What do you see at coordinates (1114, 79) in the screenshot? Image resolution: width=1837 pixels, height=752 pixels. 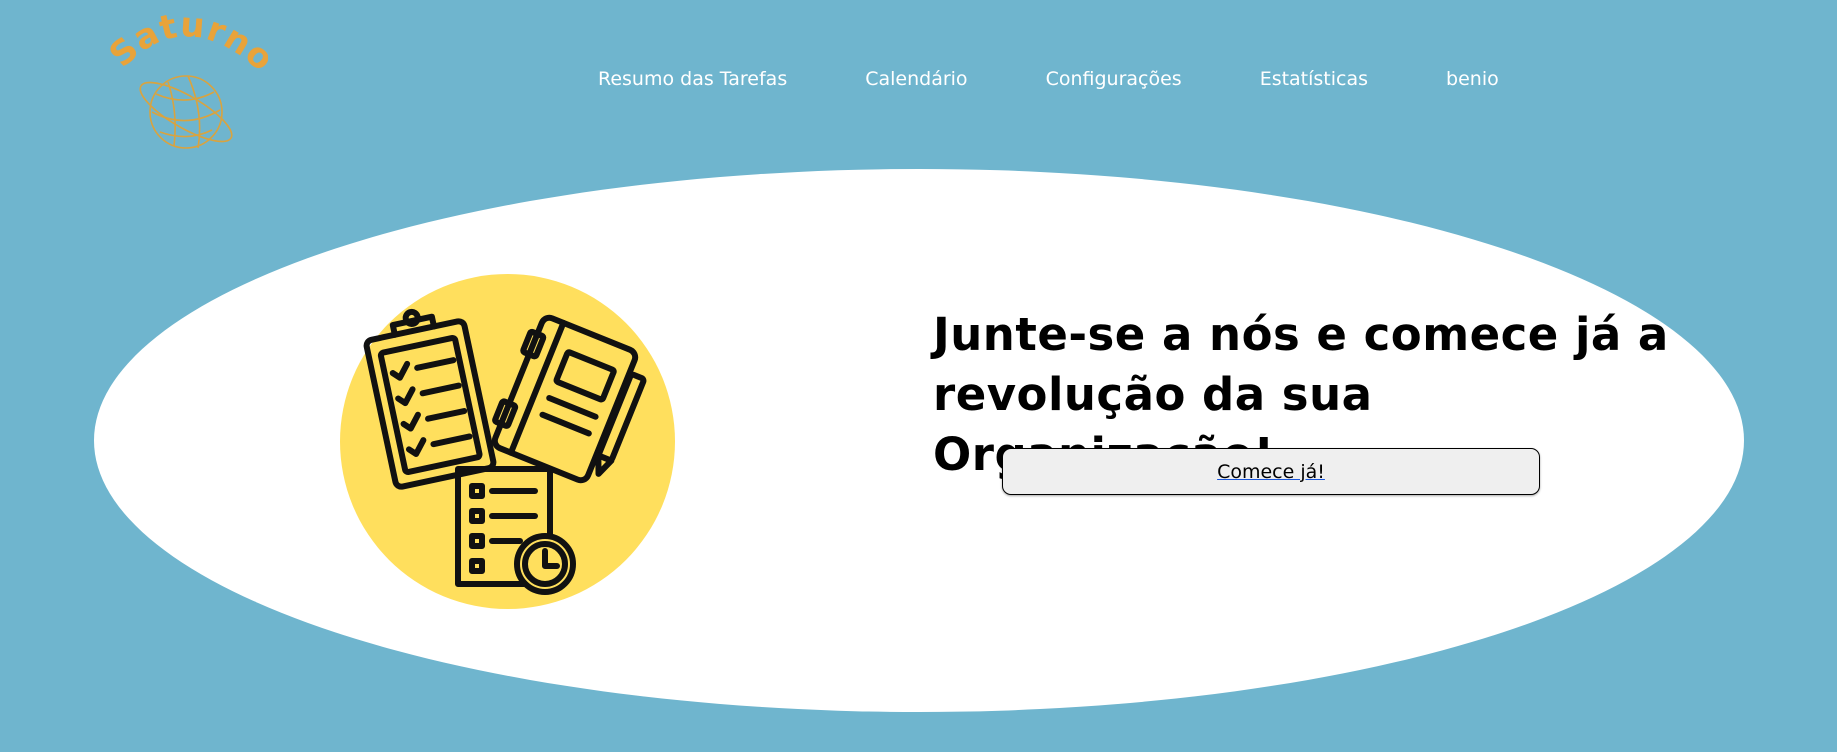 I see `nav-item-configuracoes: Configurações` at bounding box center [1114, 79].